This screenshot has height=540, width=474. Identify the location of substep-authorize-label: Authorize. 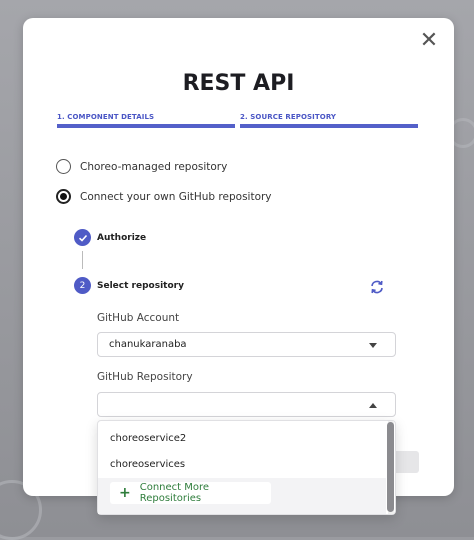
(122, 238).